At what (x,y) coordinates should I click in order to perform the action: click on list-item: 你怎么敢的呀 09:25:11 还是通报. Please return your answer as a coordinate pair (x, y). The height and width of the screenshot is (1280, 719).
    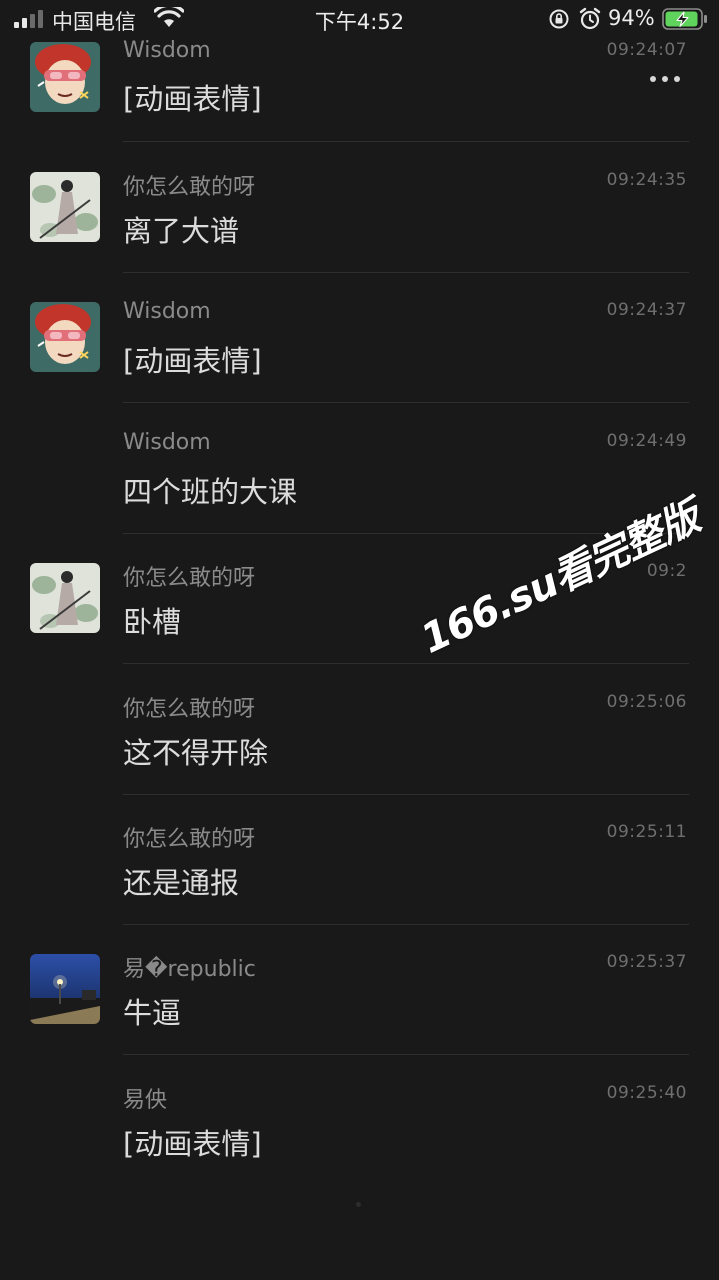
    Looking at the image, I should click on (359, 859).